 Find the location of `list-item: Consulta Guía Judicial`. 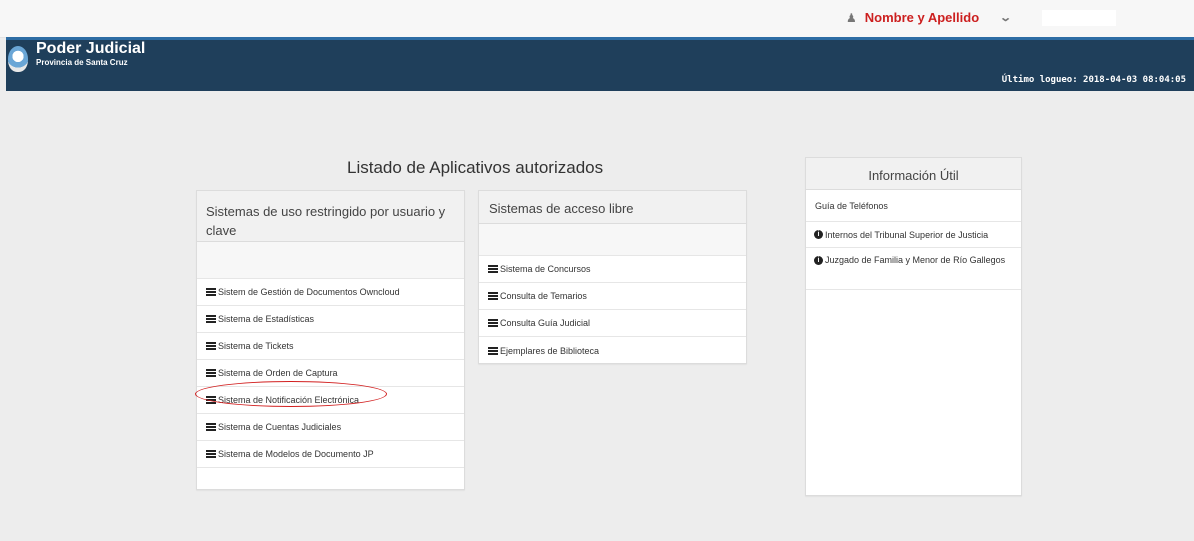

list-item: Consulta Guía Judicial is located at coordinates (612, 323).